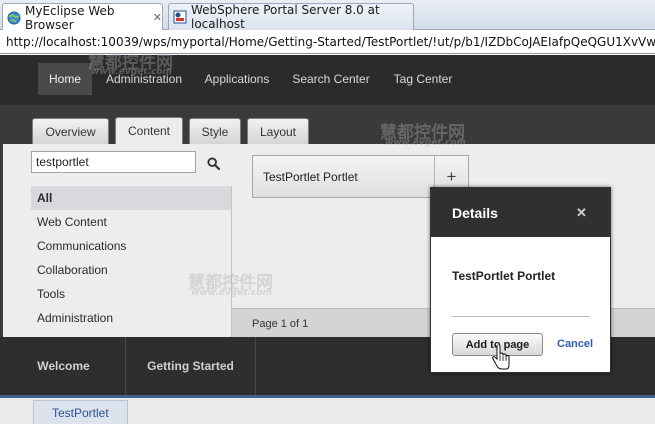 The width and height of the screenshot is (655, 424). Describe the element at coordinates (131, 222) in the screenshot. I see `category-item-web-content: Web Content` at that location.